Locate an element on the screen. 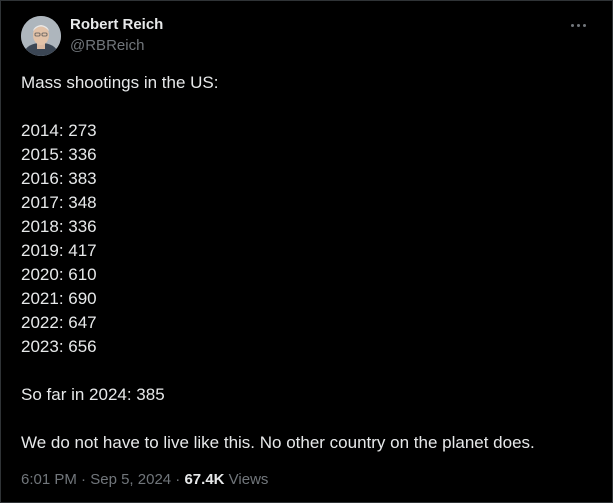 This screenshot has height=503, width=613. stat-line: 2020: 610 is located at coordinates (59, 274).